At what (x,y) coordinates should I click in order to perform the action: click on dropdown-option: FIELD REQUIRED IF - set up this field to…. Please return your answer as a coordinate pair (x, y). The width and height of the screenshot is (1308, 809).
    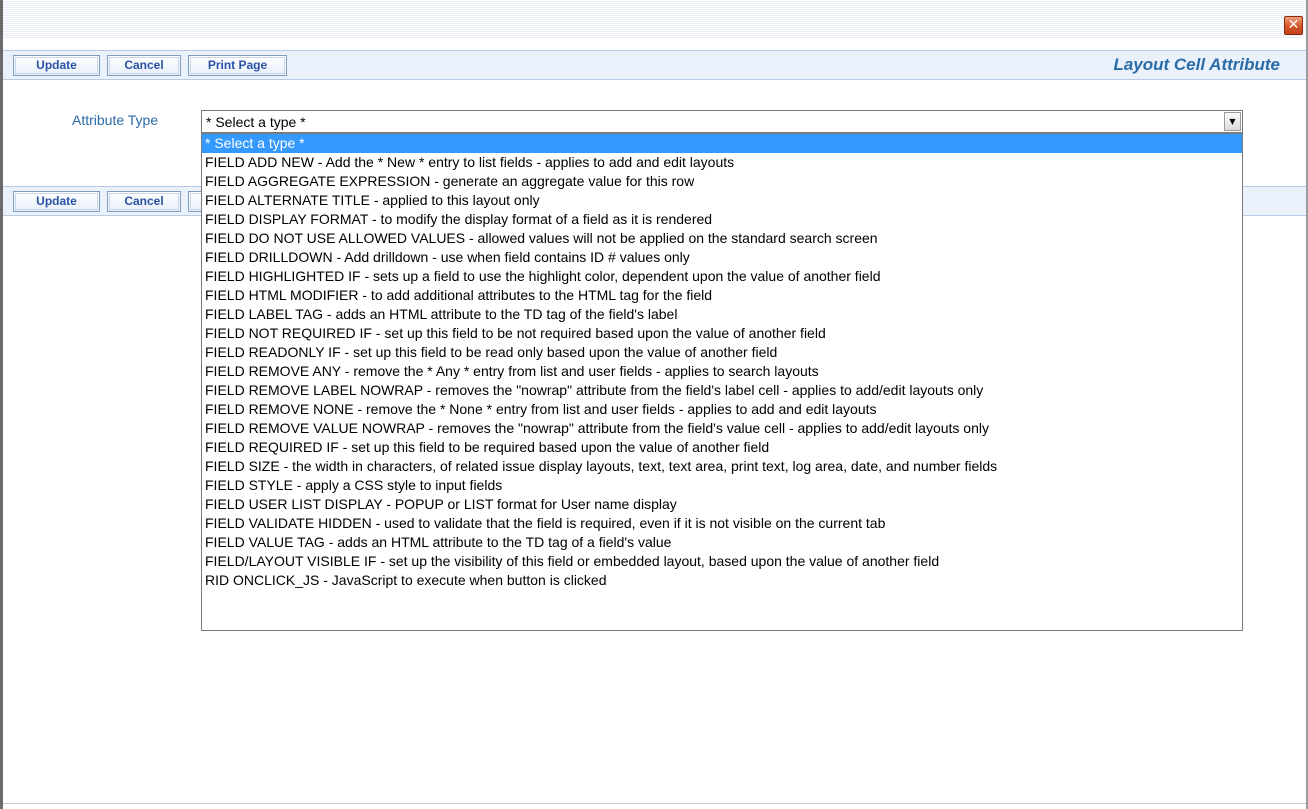
    Looking at the image, I should click on (722, 447).